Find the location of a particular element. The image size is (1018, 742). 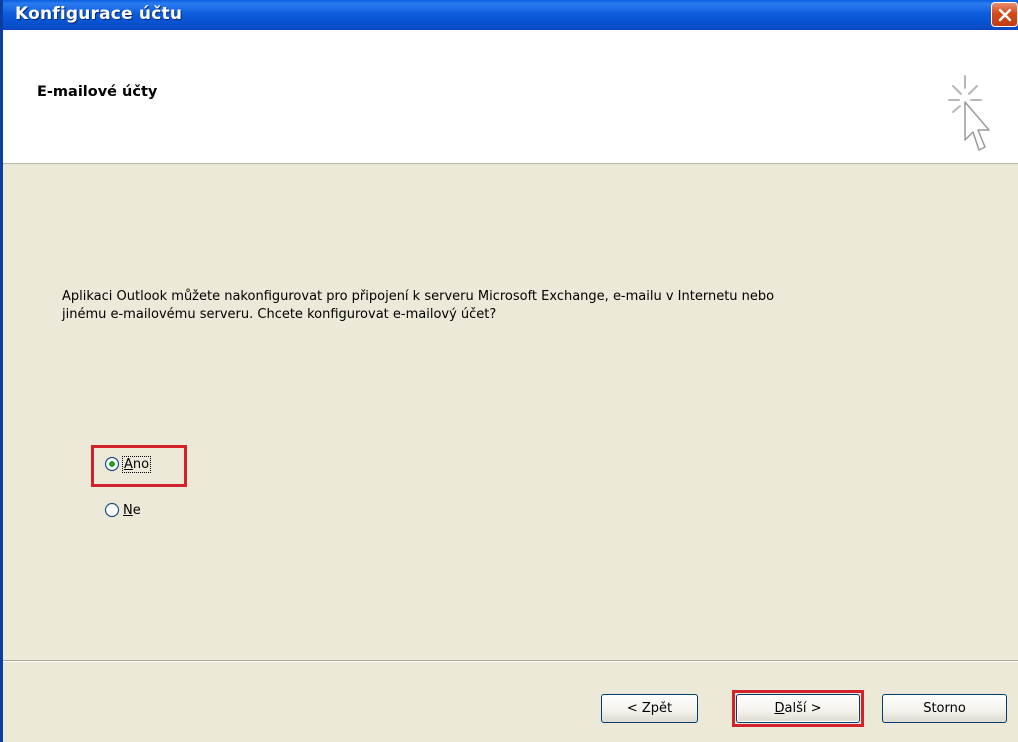

back-button-label: < Zpět is located at coordinates (649, 708).